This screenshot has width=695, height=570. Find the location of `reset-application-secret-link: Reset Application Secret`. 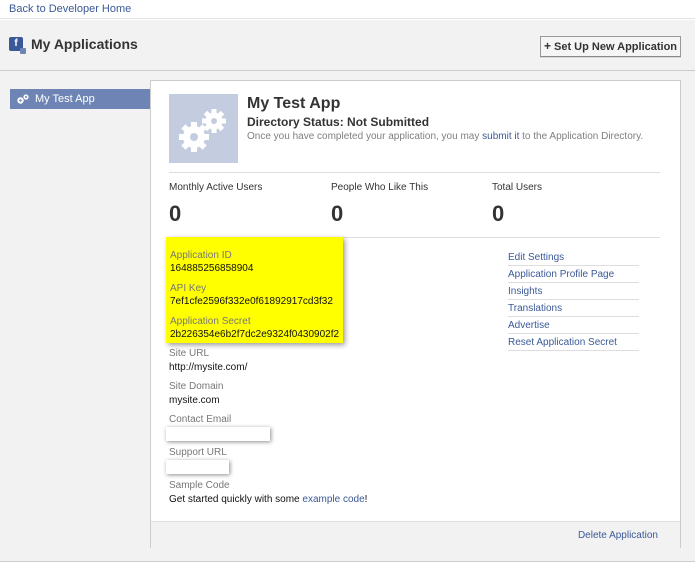

reset-application-secret-link: Reset Application Secret is located at coordinates (573, 342).